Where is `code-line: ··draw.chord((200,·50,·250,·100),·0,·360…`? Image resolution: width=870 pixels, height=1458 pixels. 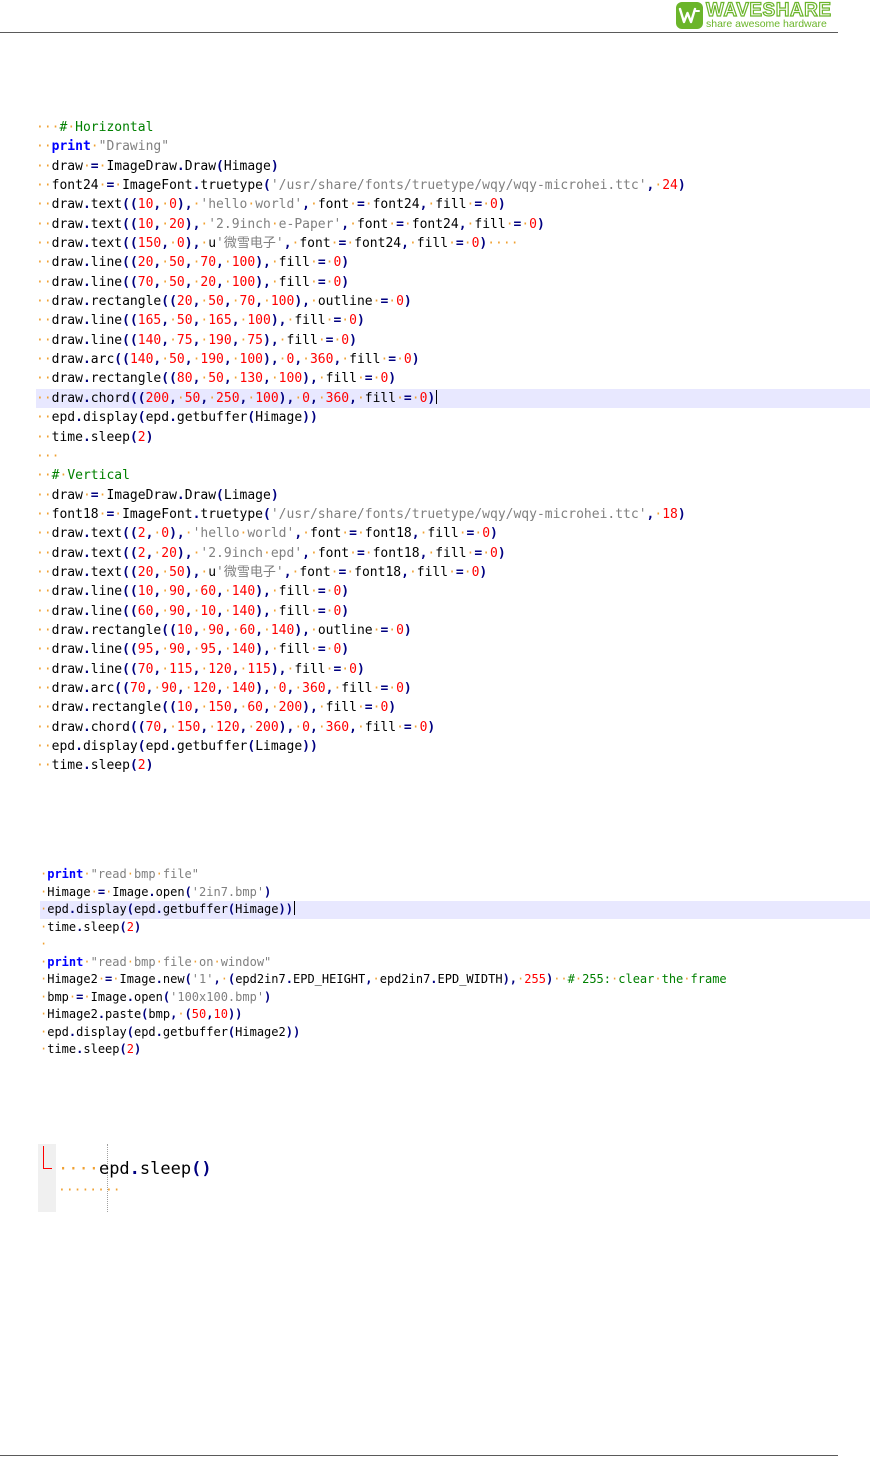
code-line: ··draw.chord((200,·50,·250,·100),·0,·360… is located at coordinates (453, 398).